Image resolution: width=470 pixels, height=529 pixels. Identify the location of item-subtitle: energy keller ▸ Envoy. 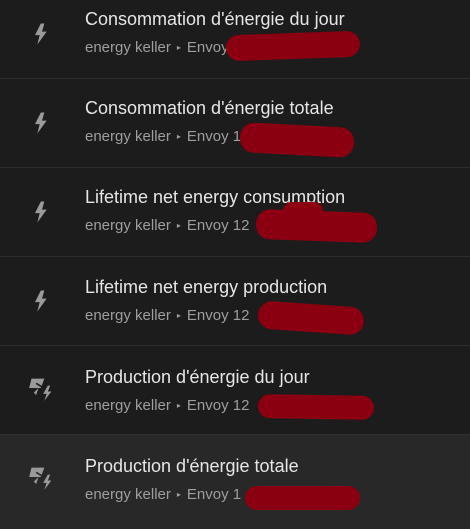
(157, 47).